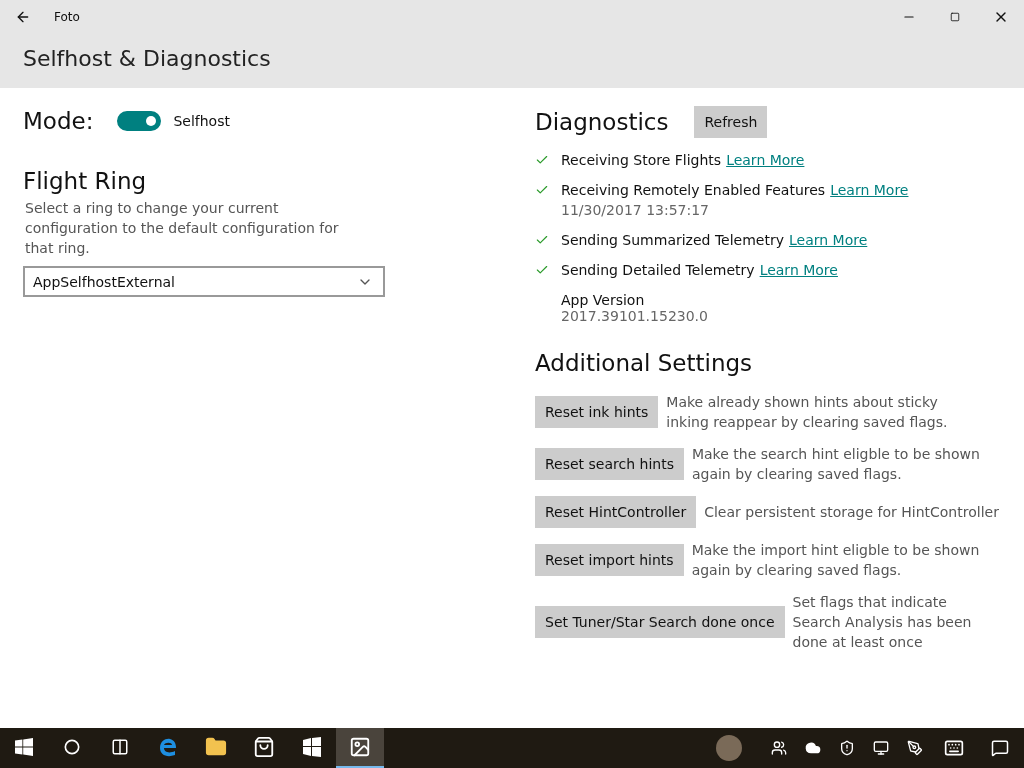 The width and height of the screenshot is (1024, 768). Describe the element at coordinates (813, 748) in the screenshot. I see `cloud-icon` at that location.